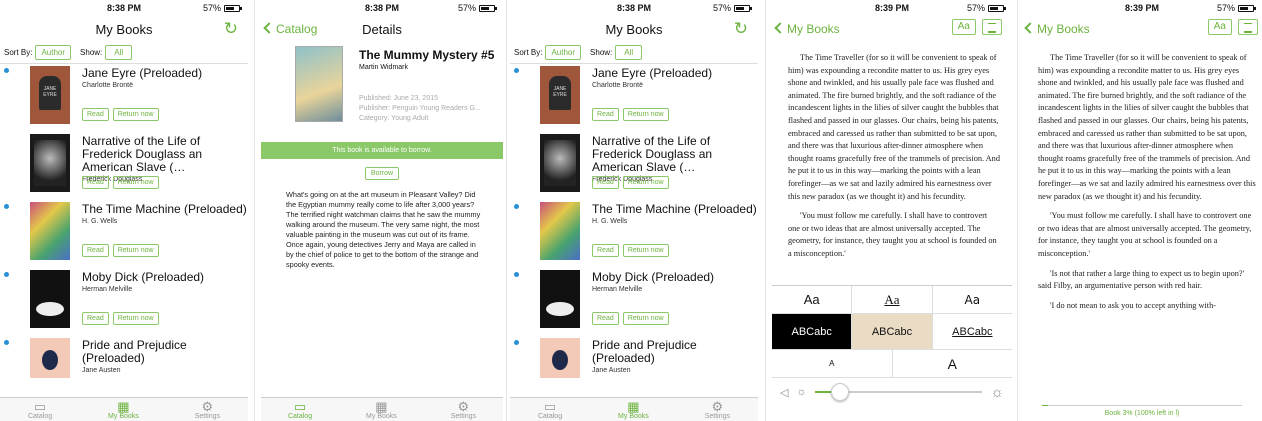 The image size is (1262, 421). What do you see at coordinates (812, 331) in the screenshot?
I see `theme-dark-option: ABCabc` at bounding box center [812, 331].